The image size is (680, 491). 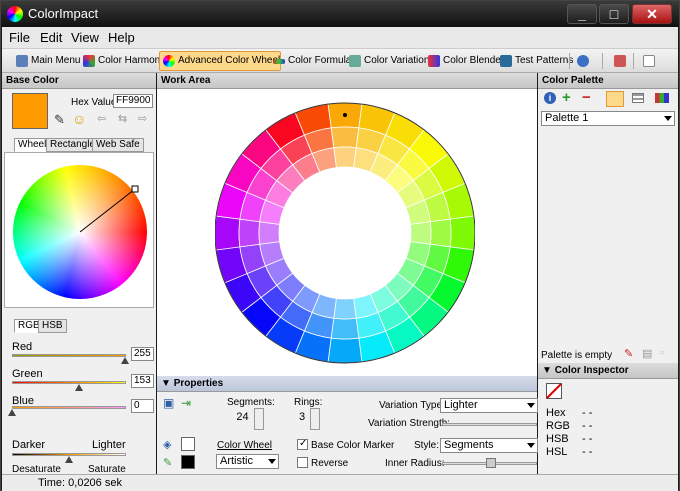 I want to click on base-color-marker-checkbox: ✓, so click(x=302, y=444).